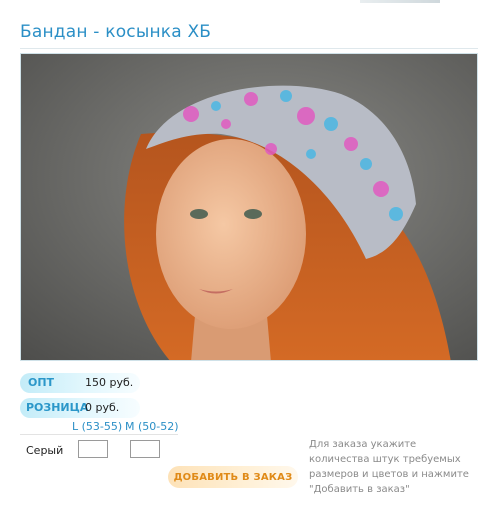 The image size is (478, 508). What do you see at coordinates (152, 426) in the screenshot?
I see `size-header-m: M (50-52)` at bounding box center [152, 426].